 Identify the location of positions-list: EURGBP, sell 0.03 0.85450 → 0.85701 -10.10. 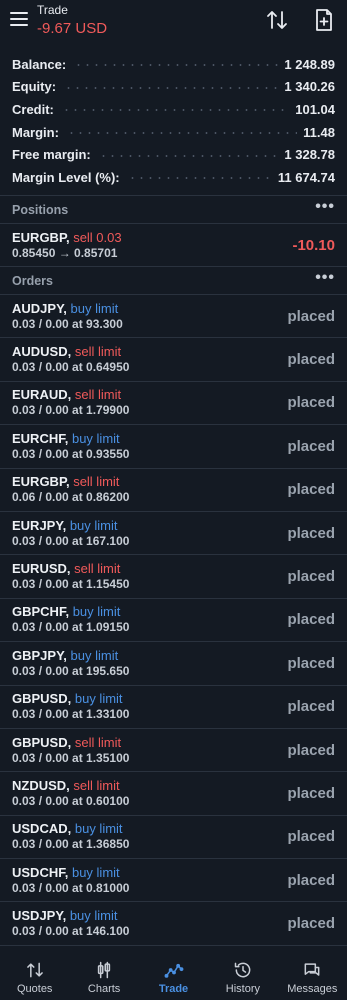
(173, 245).